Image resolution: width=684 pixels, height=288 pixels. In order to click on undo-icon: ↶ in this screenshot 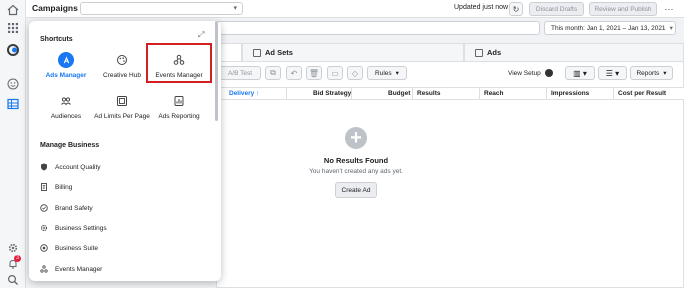, I will do `click(294, 73)`.